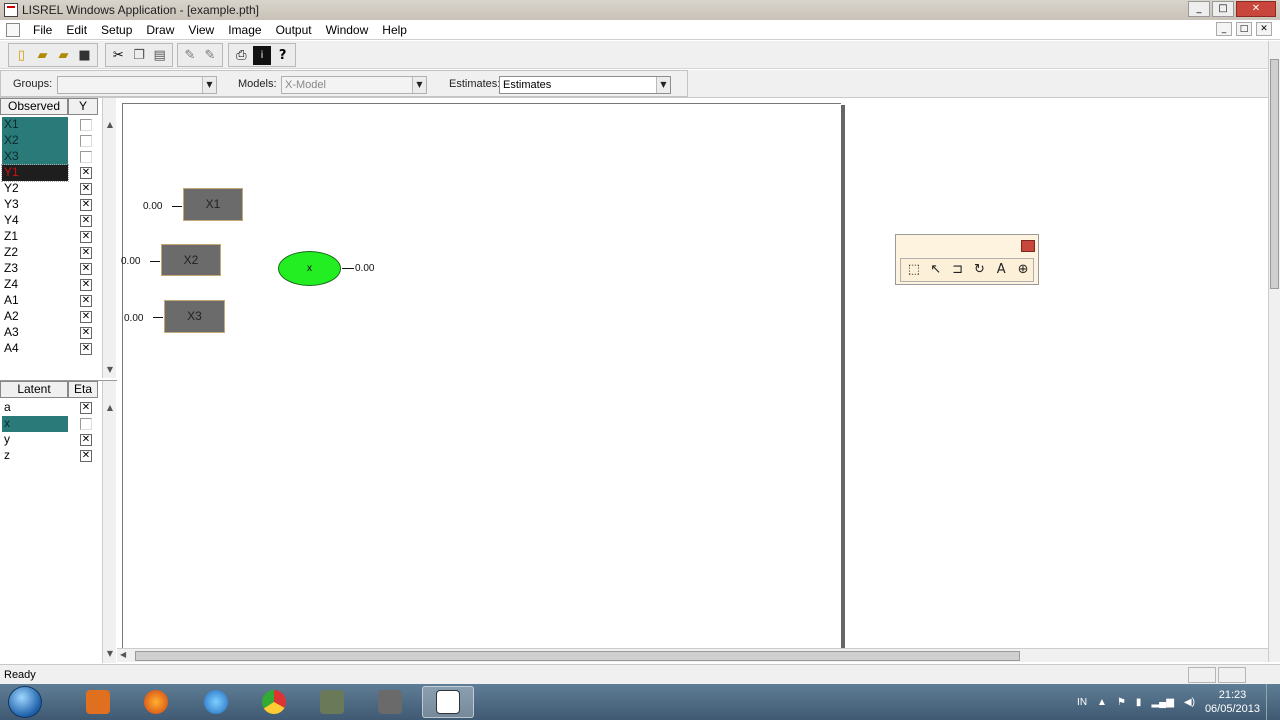 The width and height of the screenshot is (1280, 720). What do you see at coordinates (958, 270) in the screenshot?
I see `curve-icon: ⊐` at bounding box center [958, 270].